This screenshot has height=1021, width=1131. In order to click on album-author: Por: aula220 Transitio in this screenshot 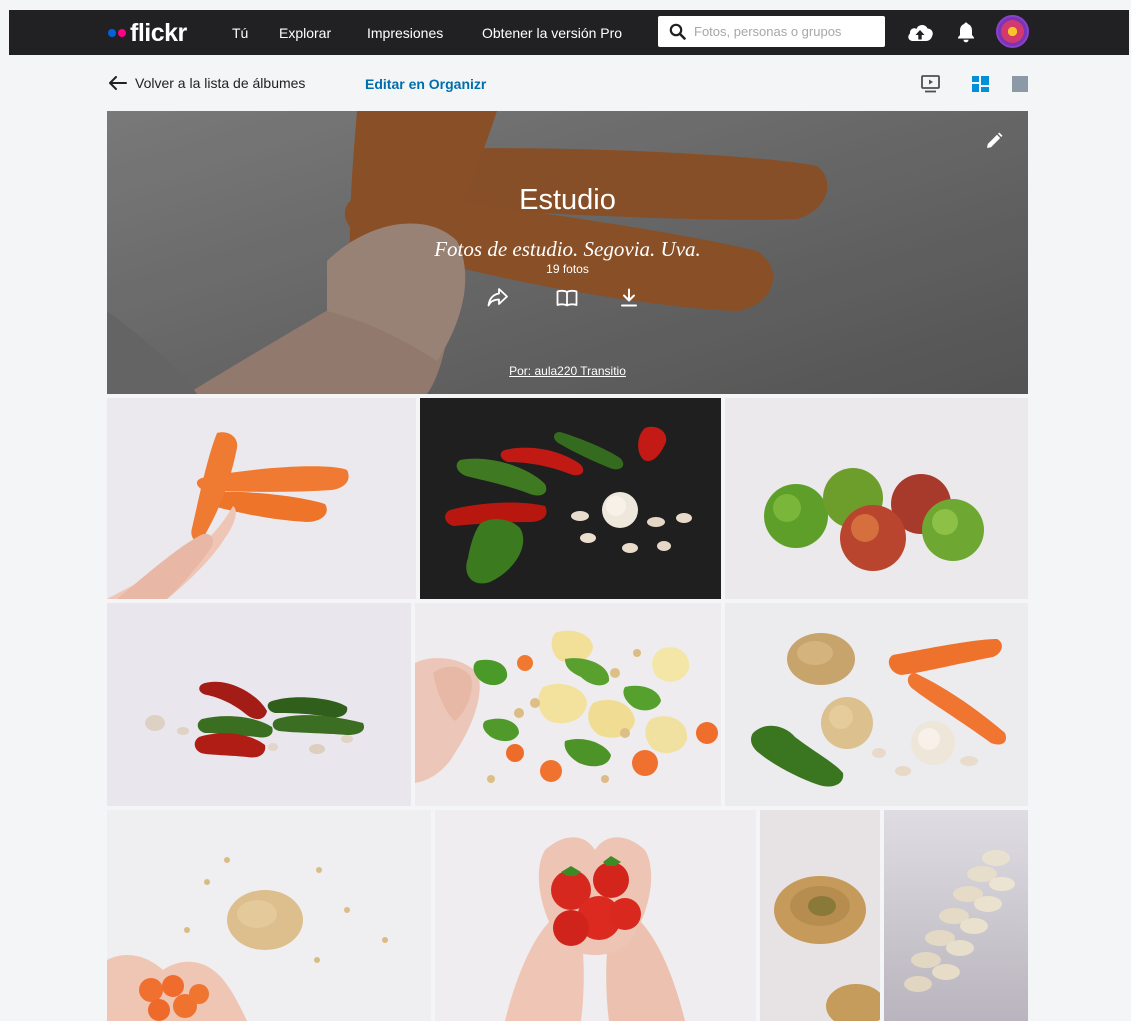, I will do `click(567, 371)`.